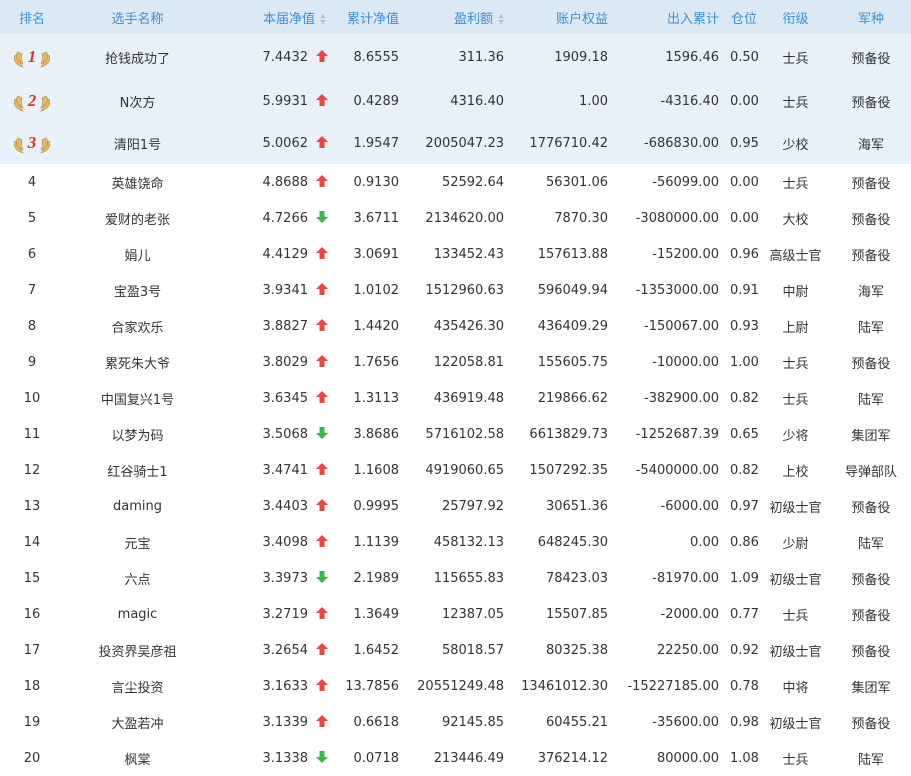 Image resolution: width=911 pixels, height=776 pixels. Describe the element at coordinates (685, 578) in the screenshot. I see `net-flow-cell: -81970.00` at that location.